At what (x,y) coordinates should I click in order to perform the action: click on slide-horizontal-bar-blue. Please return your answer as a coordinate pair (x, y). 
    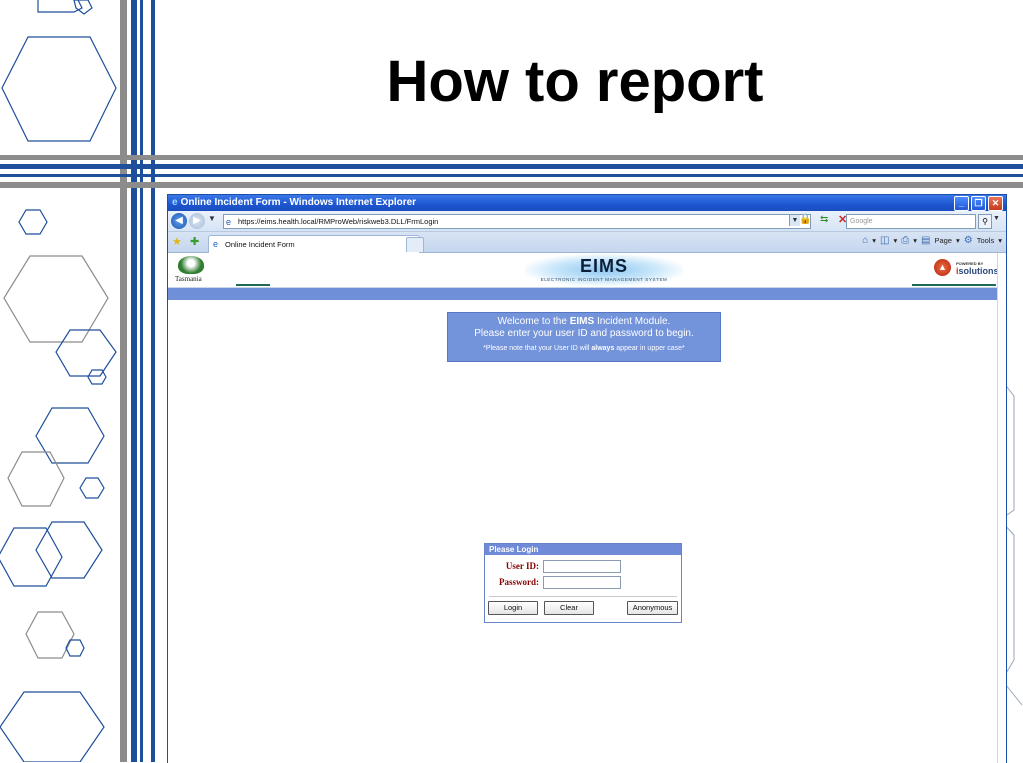
    Looking at the image, I should click on (511, 166).